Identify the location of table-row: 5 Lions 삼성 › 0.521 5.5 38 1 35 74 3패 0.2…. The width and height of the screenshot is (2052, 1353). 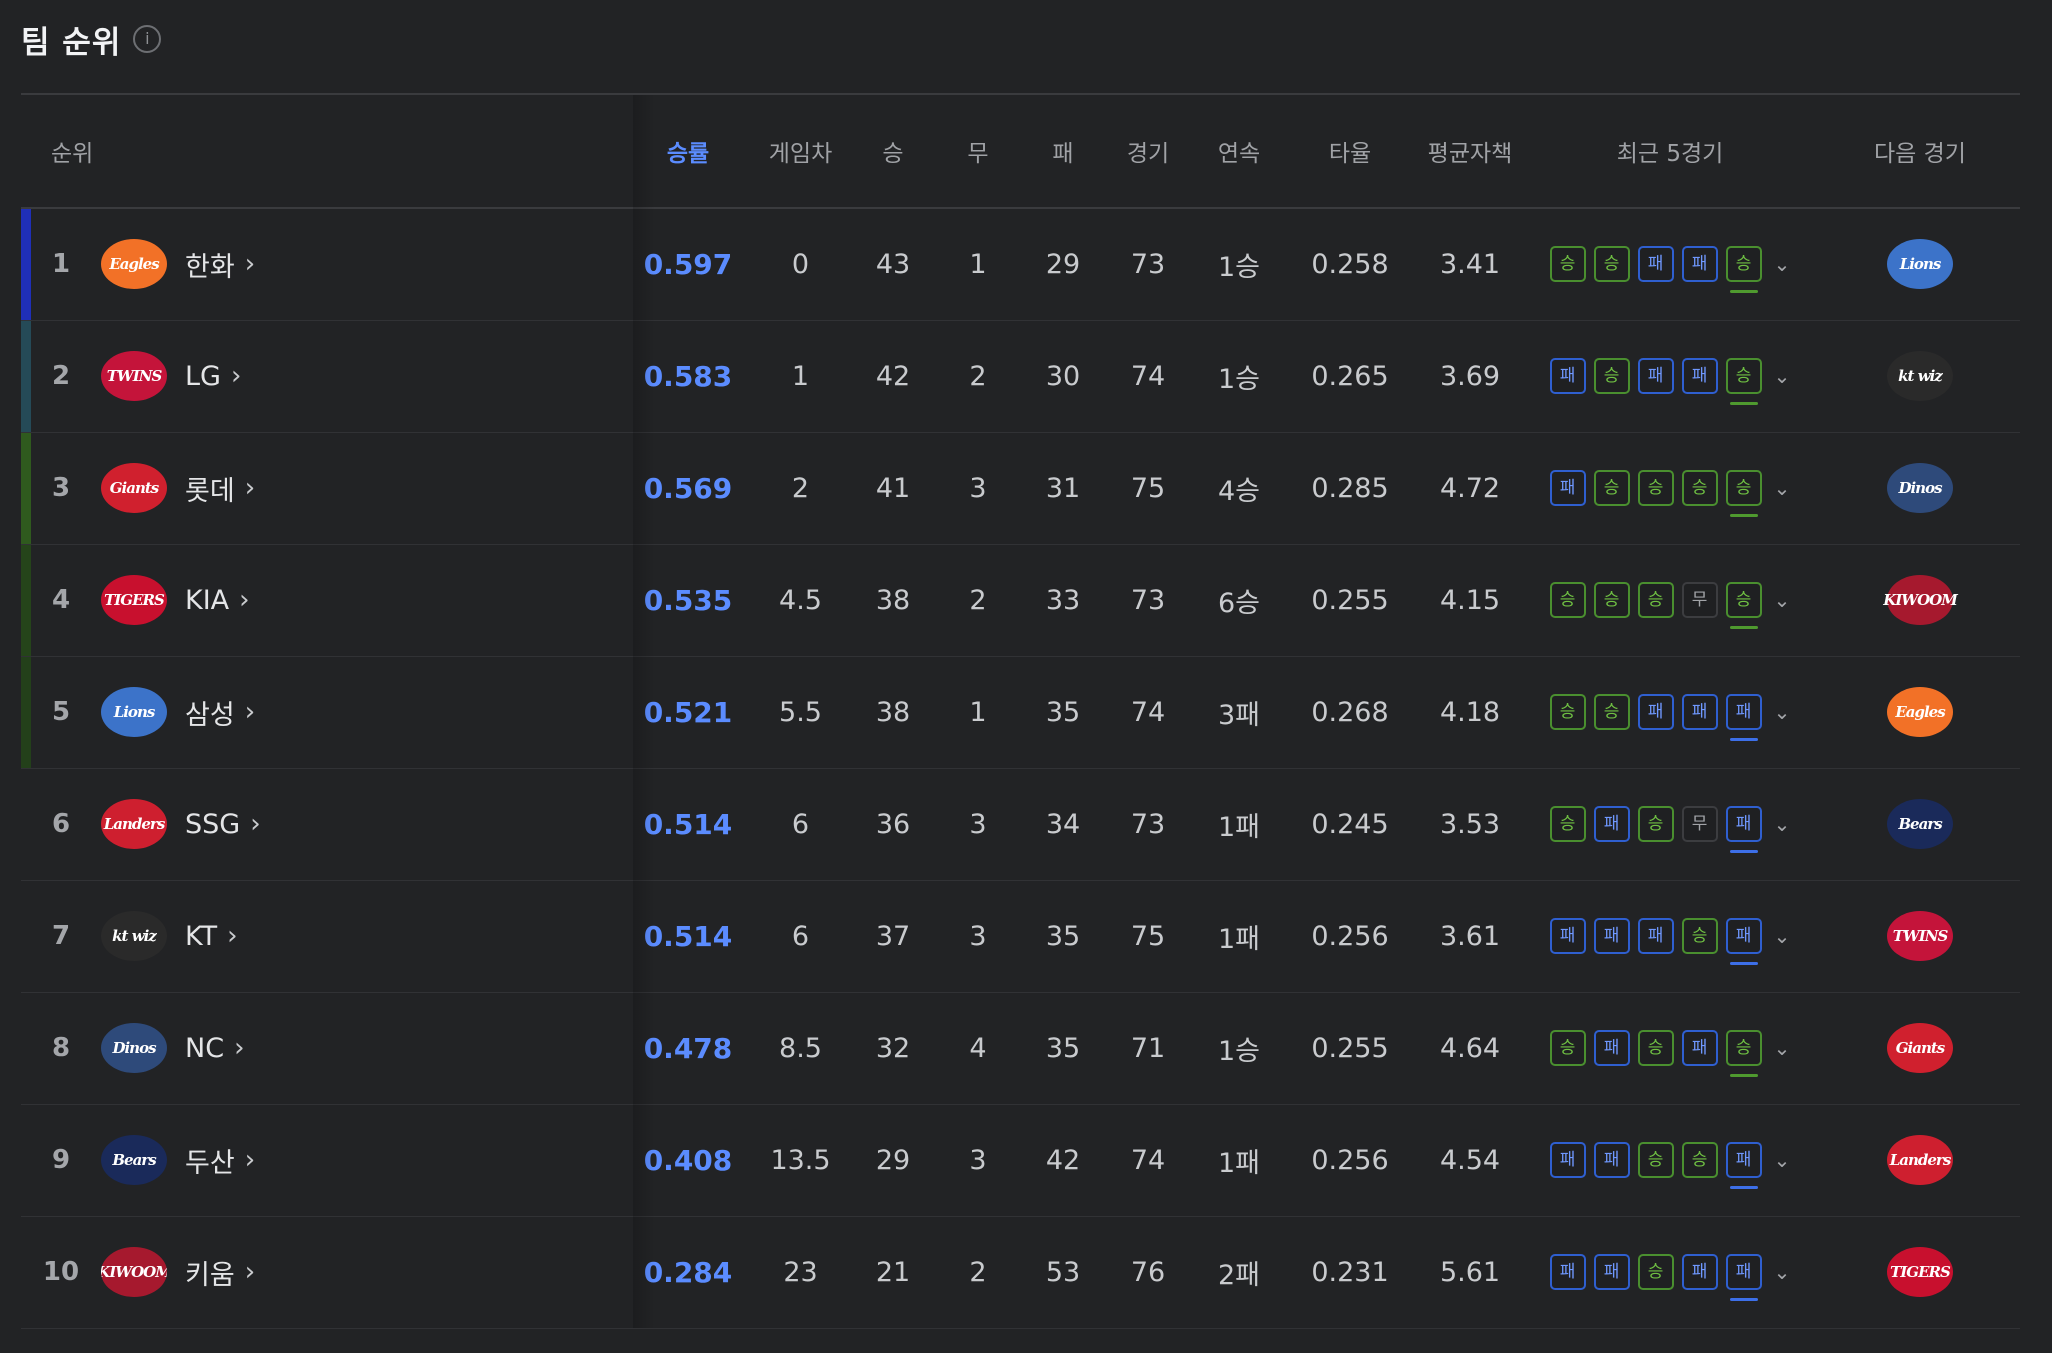
(1020, 712).